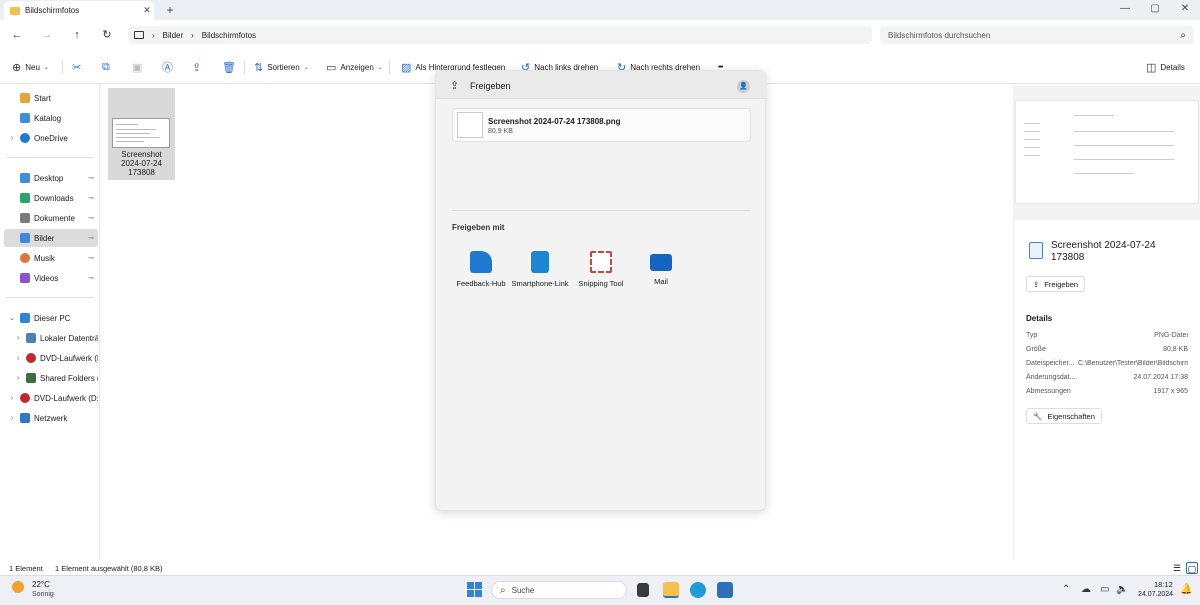  I want to click on paste-button: ▣, so click(137, 67).